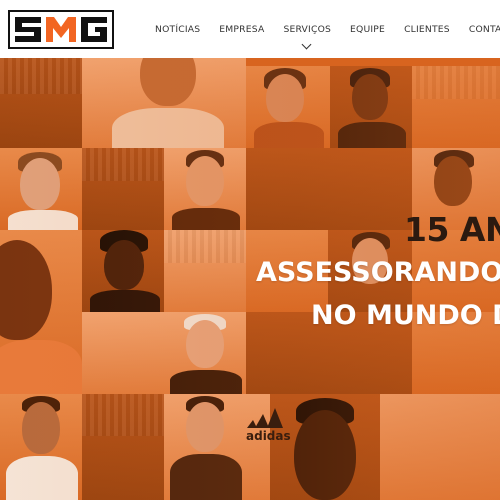  What do you see at coordinates (378, 272) in the screenshot?
I see `hero-headline-line1: ASSESSORANDO` at bounding box center [378, 272].